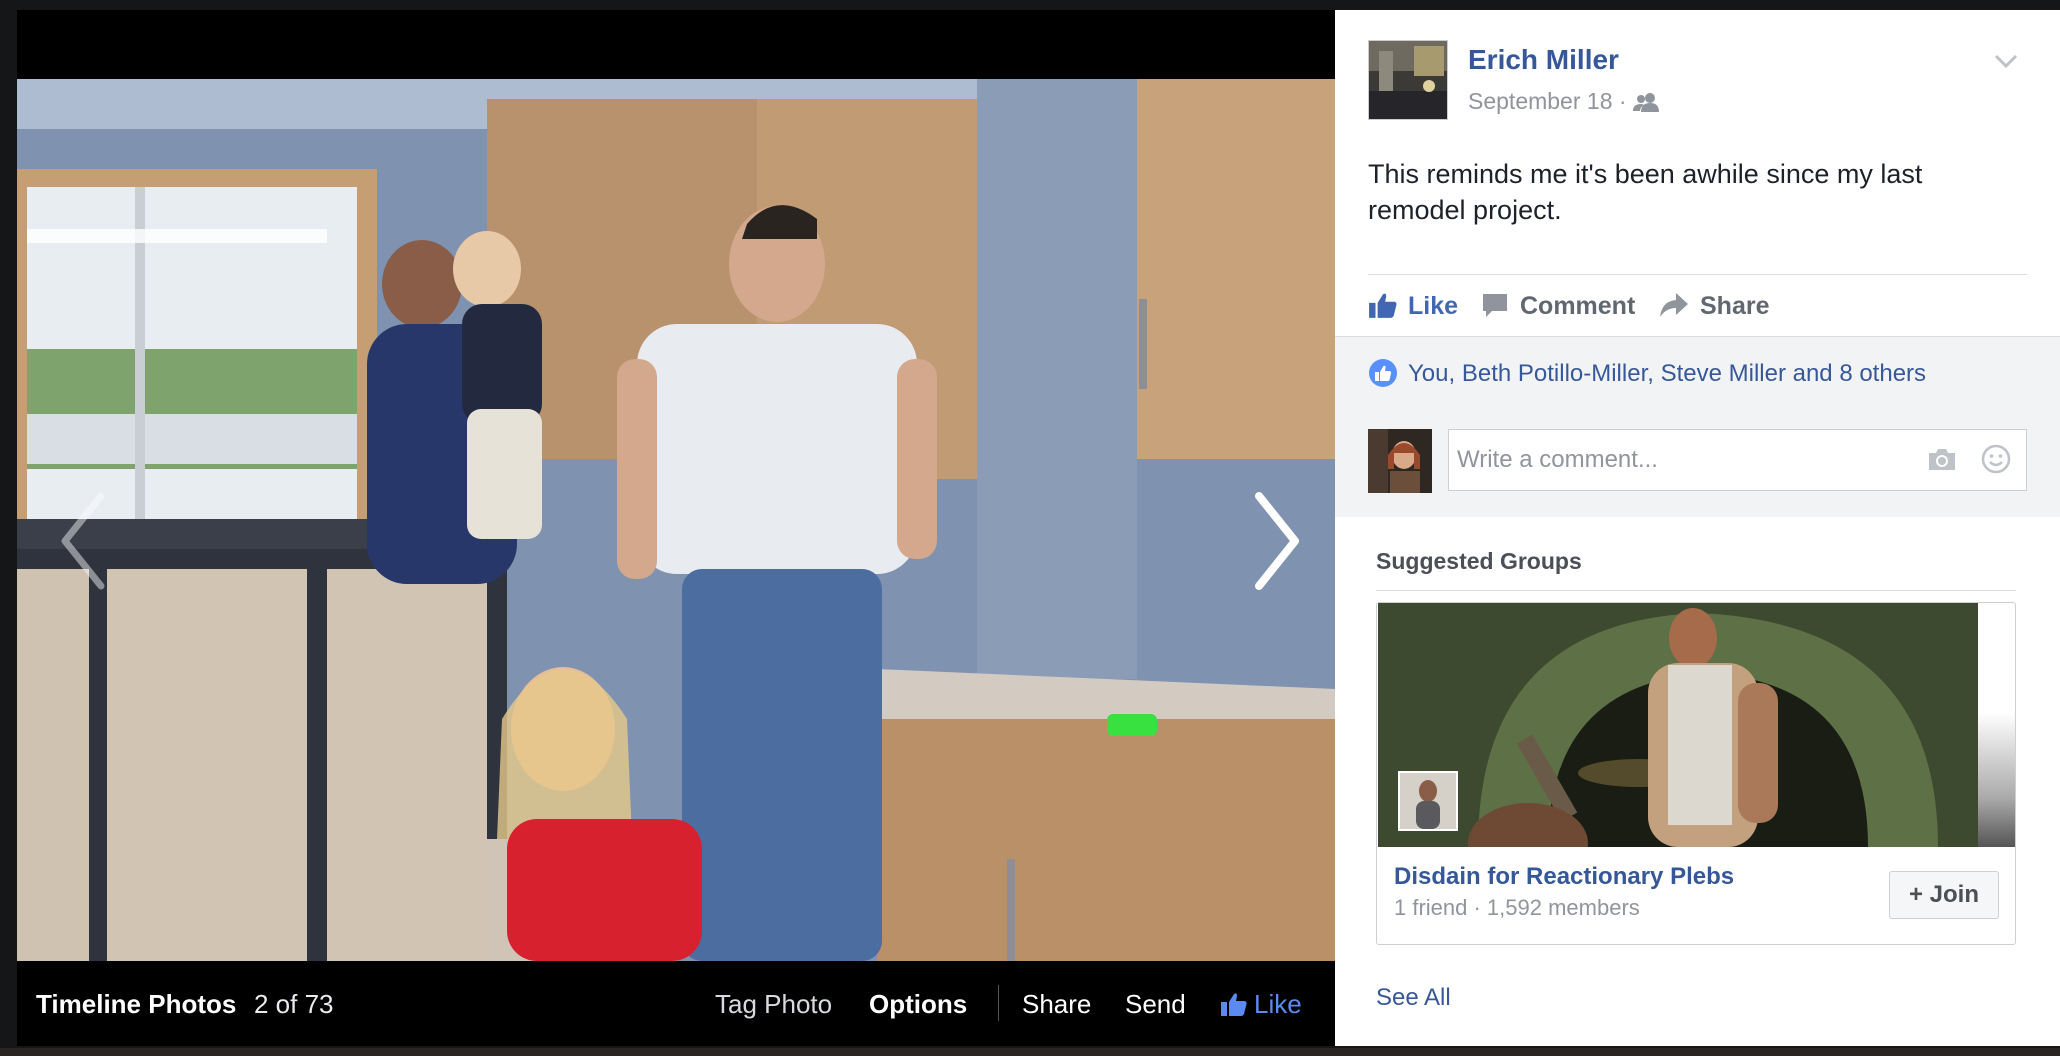 Image resolution: width=2060 pixels, height=1056 pixels. What do you see at coordinates (1155, 1004) in the screenshot?
I see `send-button: Send` at bounding box center [1155, 1004].